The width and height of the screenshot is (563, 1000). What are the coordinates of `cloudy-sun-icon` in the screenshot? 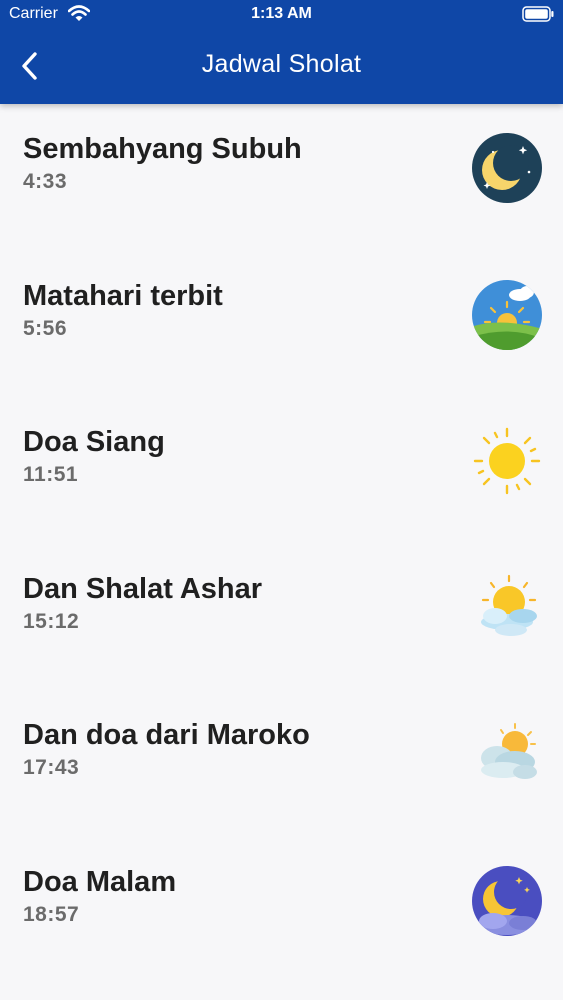 It's located at (509, 751).